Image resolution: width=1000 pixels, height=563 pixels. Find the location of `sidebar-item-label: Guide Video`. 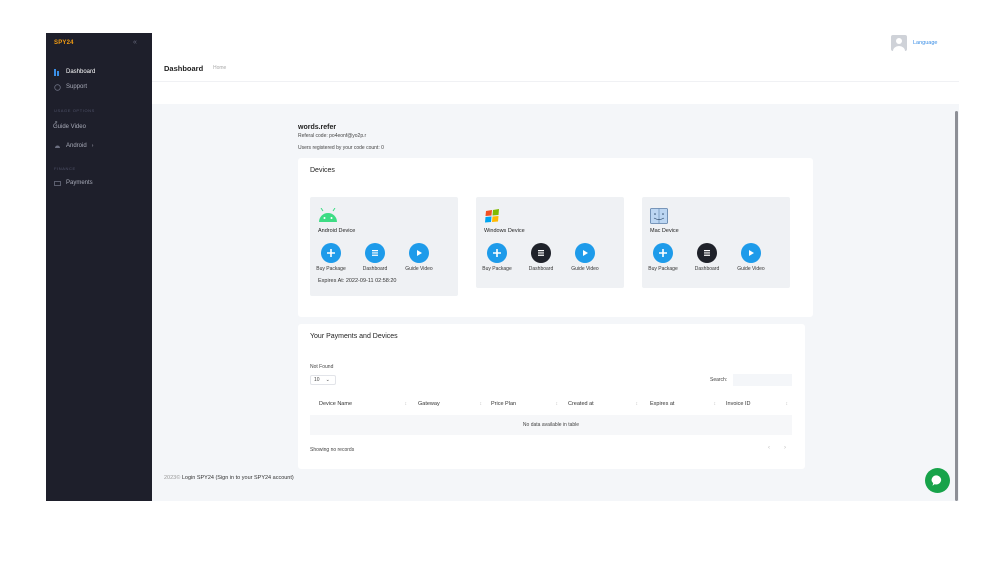

sidebar-item-label: Guide Video is located at coordinates (69, 127).